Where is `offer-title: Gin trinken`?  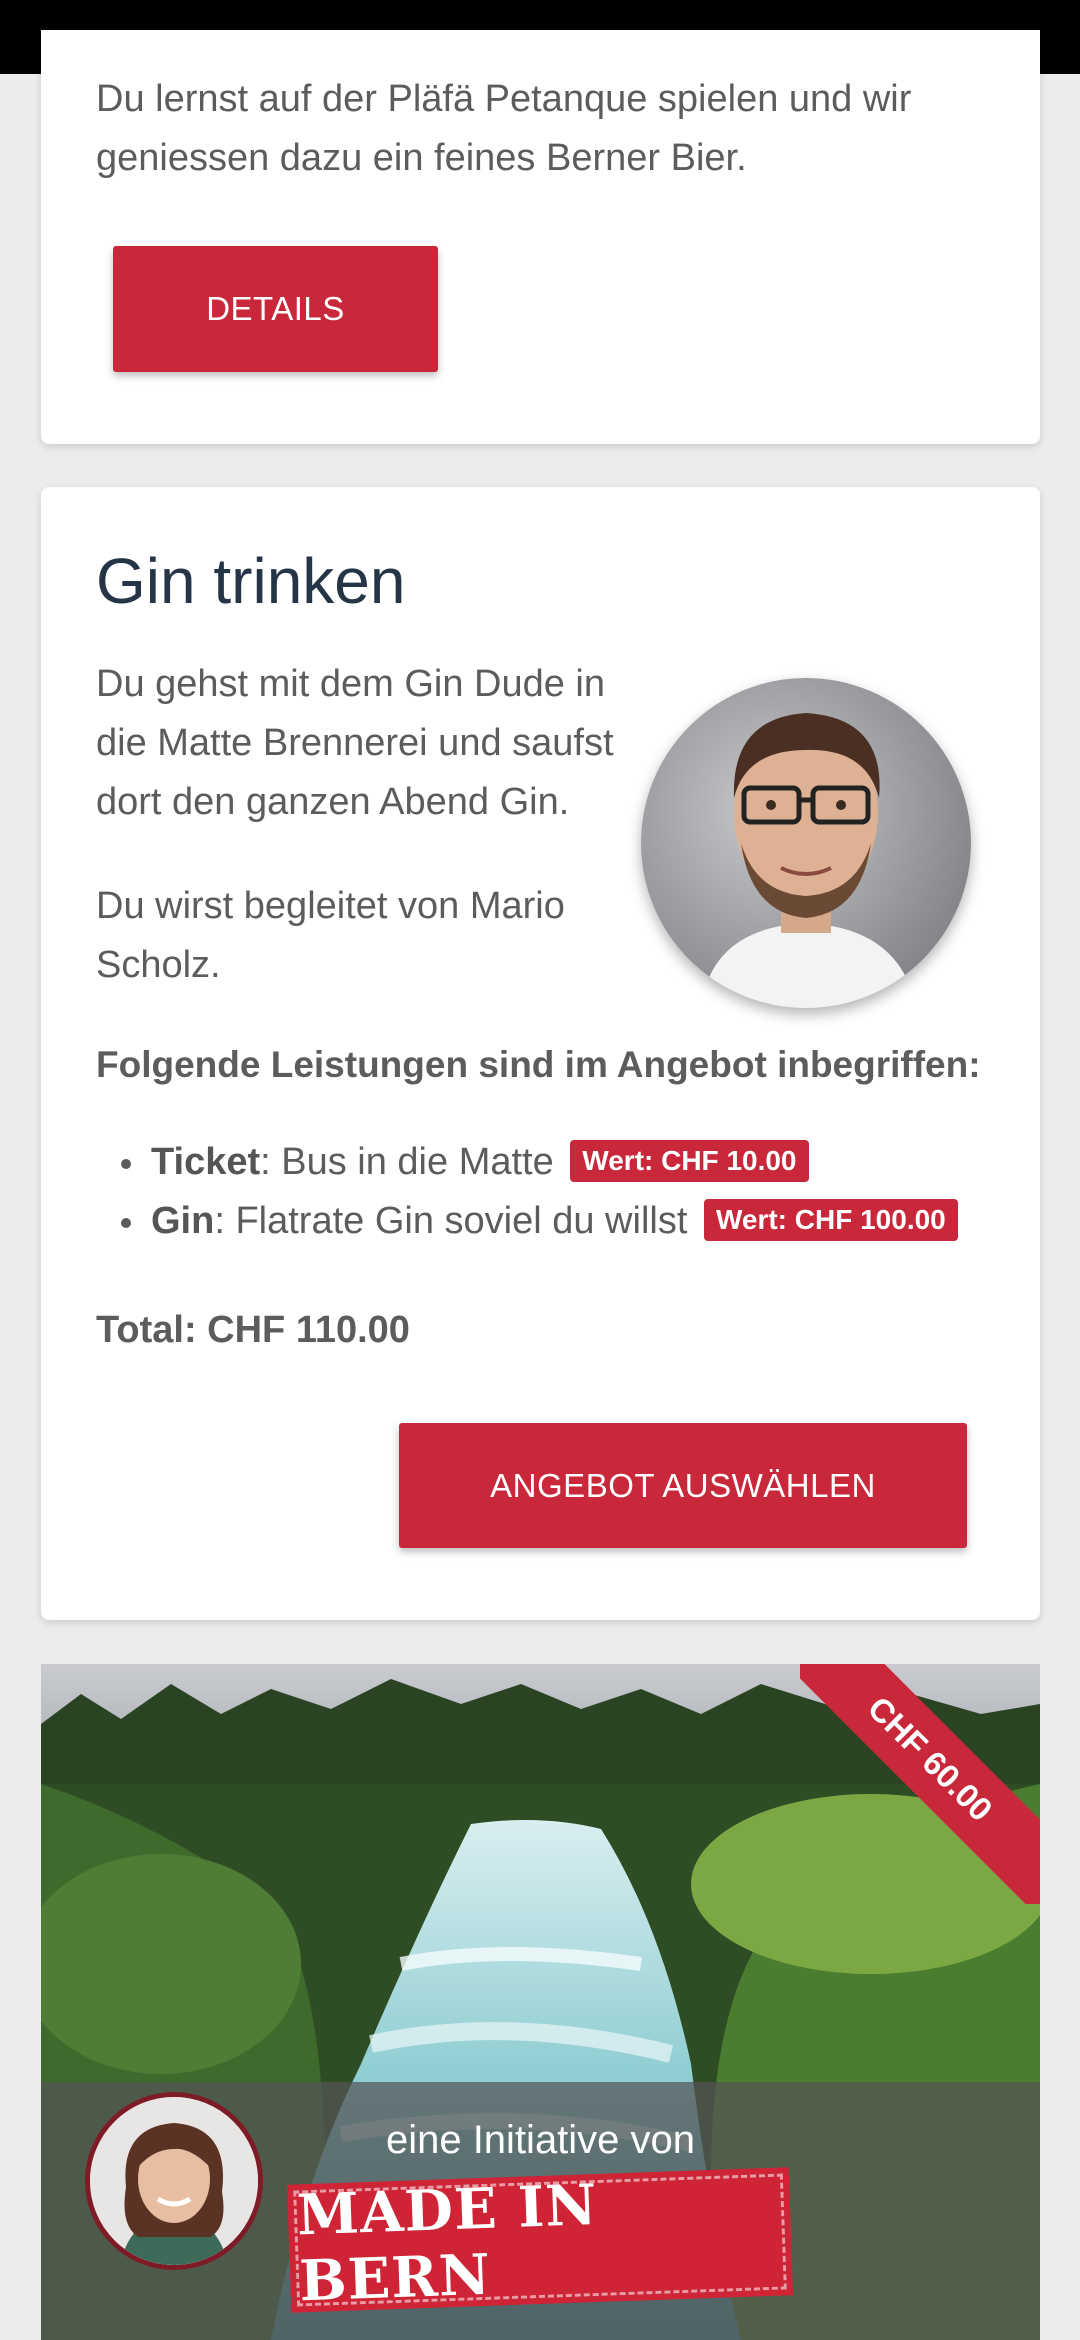
offer-title: Gin trinken is located at coordinates (251, 581).